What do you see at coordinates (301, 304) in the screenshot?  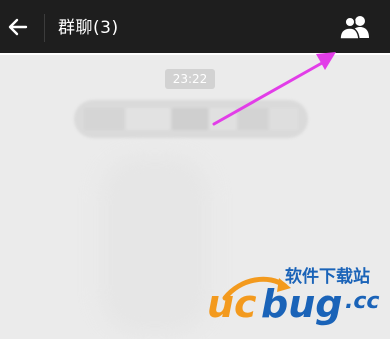 I see `svg-text: bug` at bounding box center [301, 304].